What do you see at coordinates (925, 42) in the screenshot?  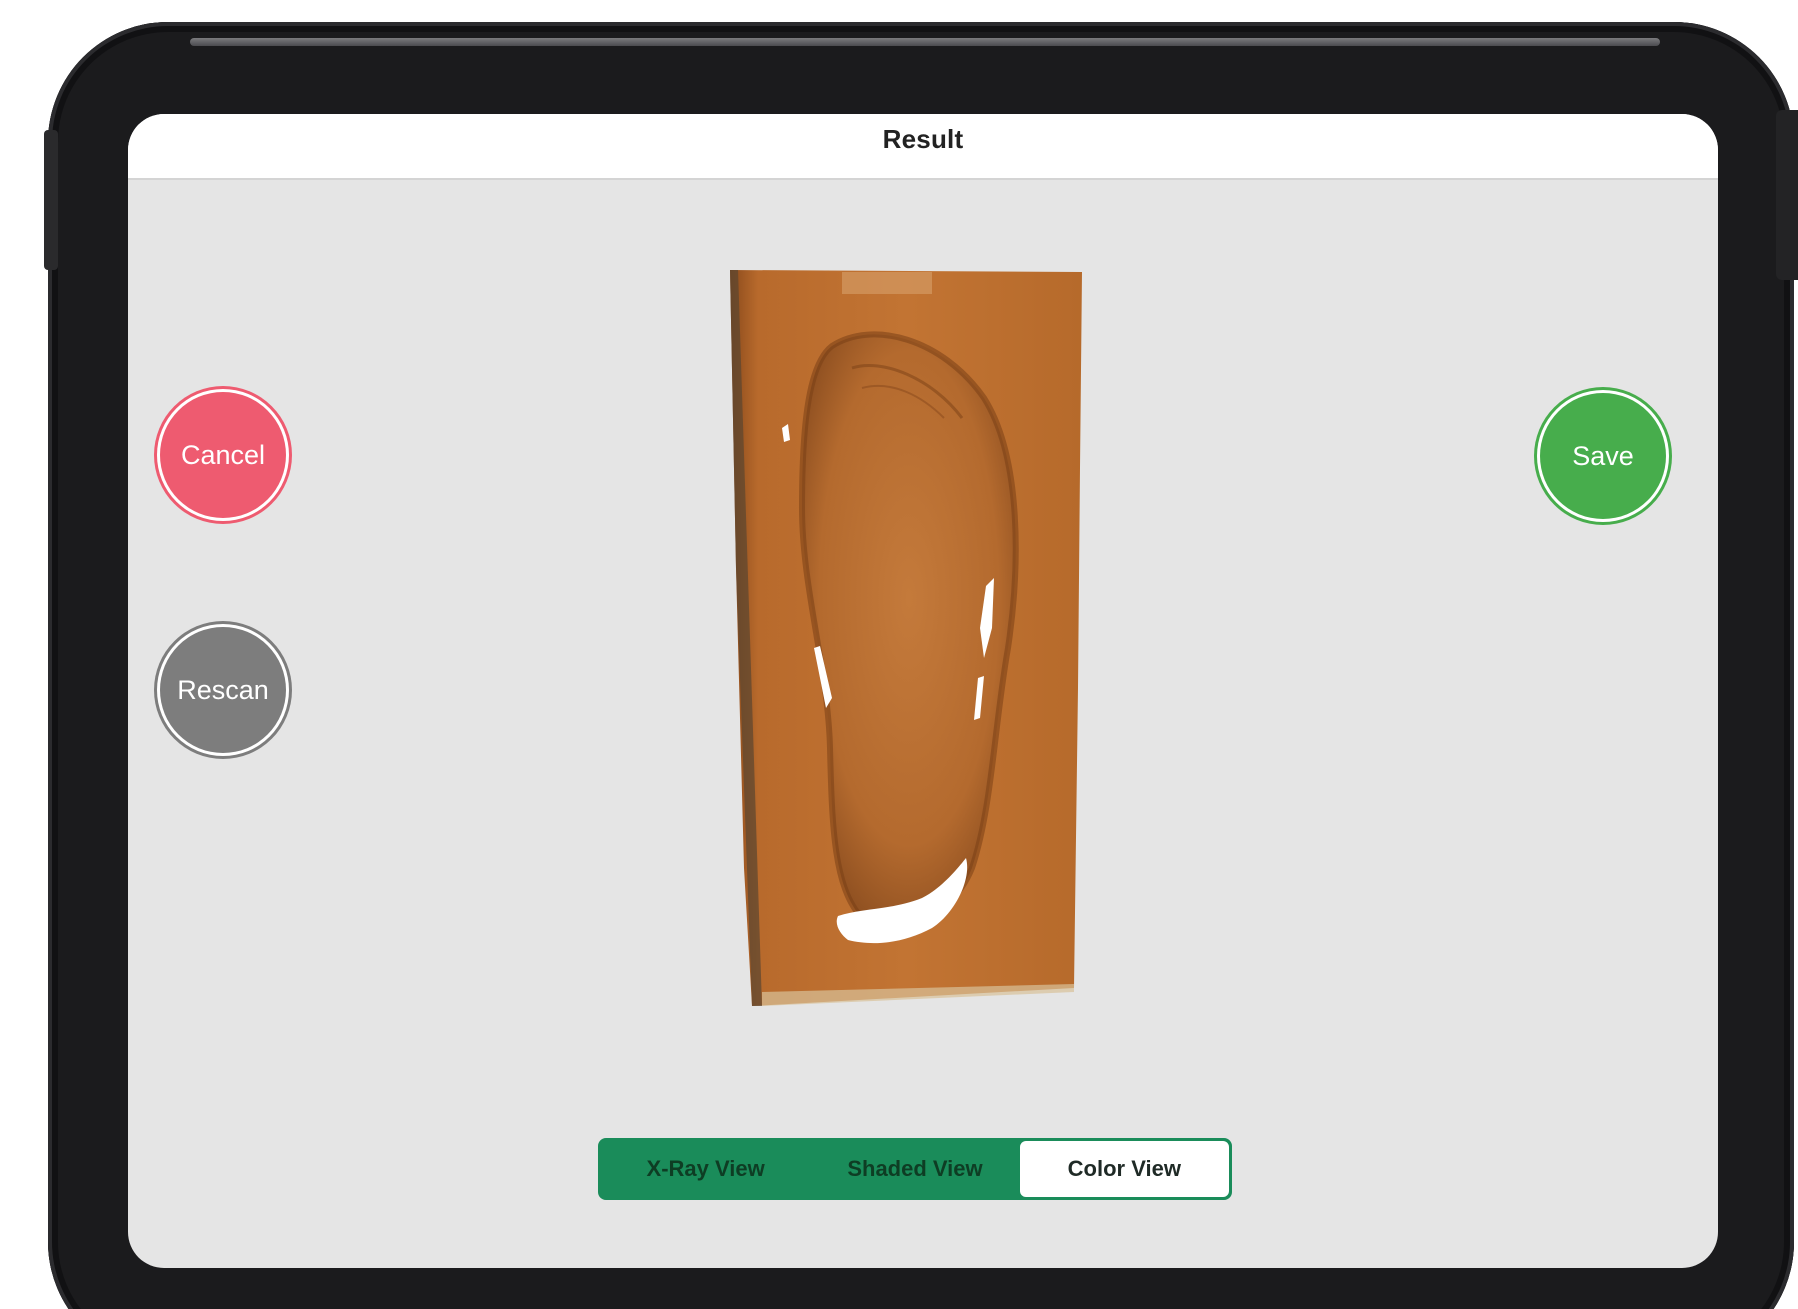 I see `tablet-top-edge` at bounding box center [925, 42].